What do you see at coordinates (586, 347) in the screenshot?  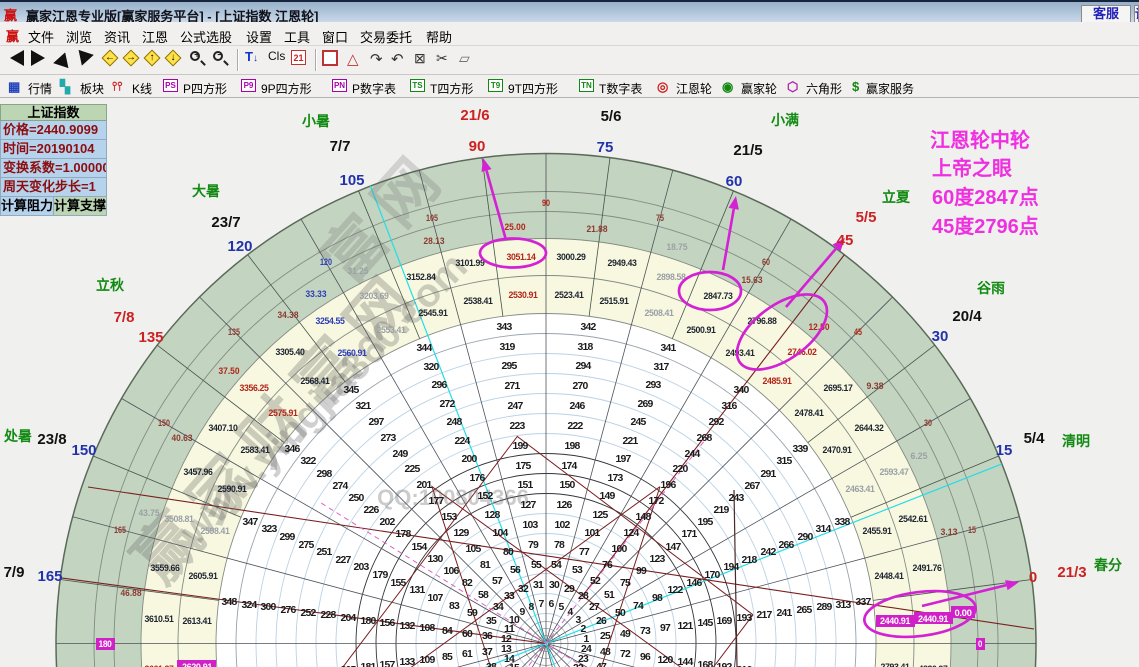 I see `svg-text: 318` at bounding box center [586, 347].